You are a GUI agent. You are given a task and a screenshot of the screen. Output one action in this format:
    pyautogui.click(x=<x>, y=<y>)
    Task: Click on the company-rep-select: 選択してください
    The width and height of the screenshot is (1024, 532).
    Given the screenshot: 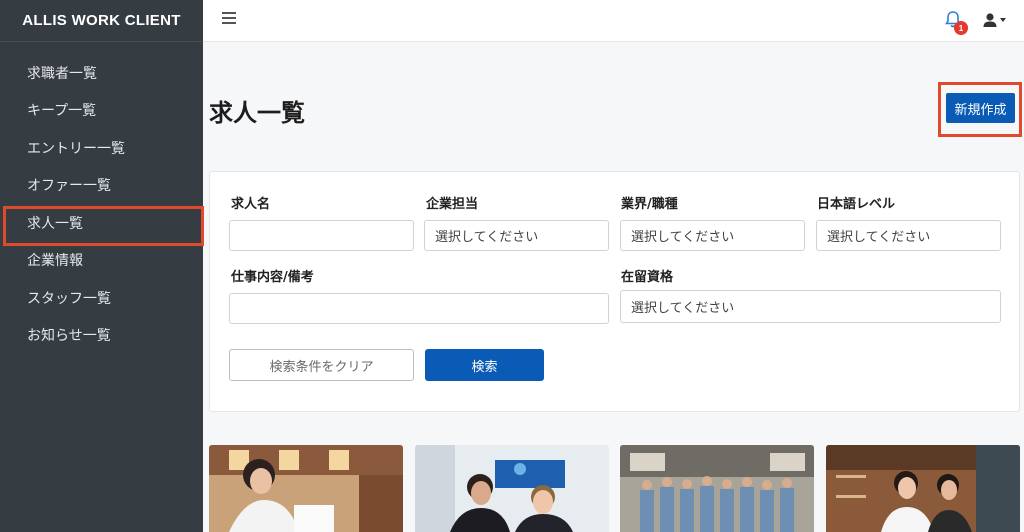 What is the action you would take?
    pyautogui.click(x=516, y=235)
    